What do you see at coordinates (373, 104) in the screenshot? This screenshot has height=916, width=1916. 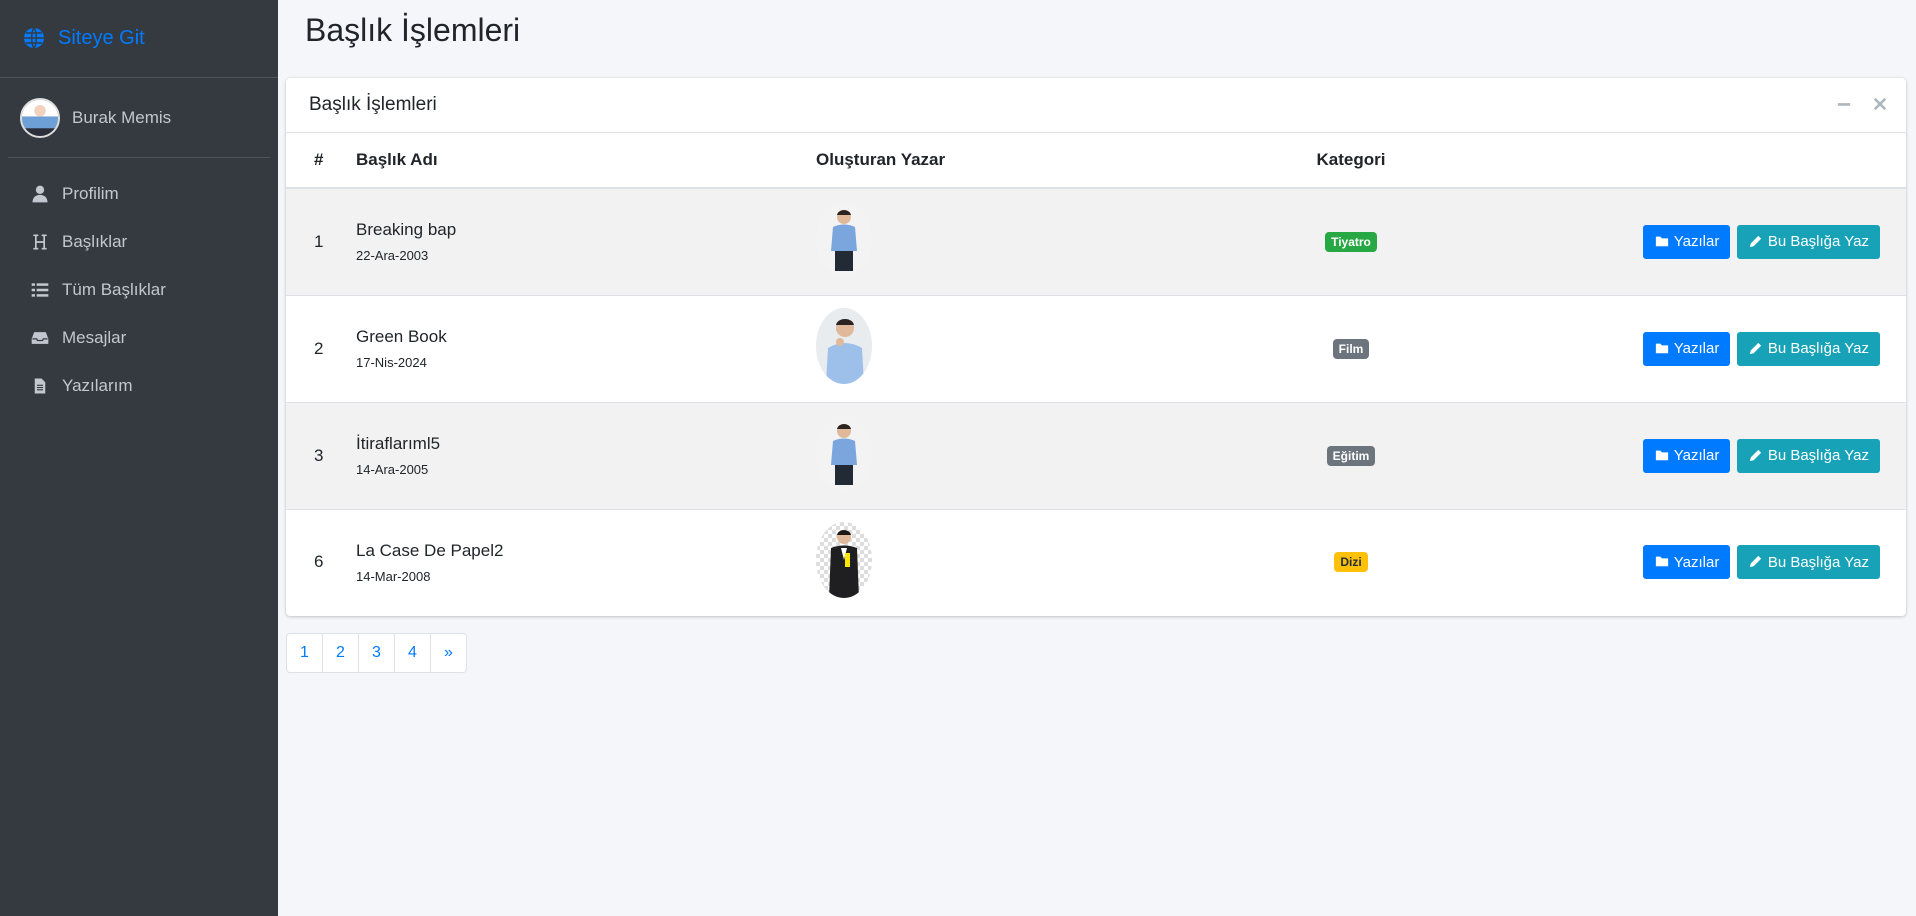 I see `card-title: Başlık İşlemleri` at bounding box center [373, 104].